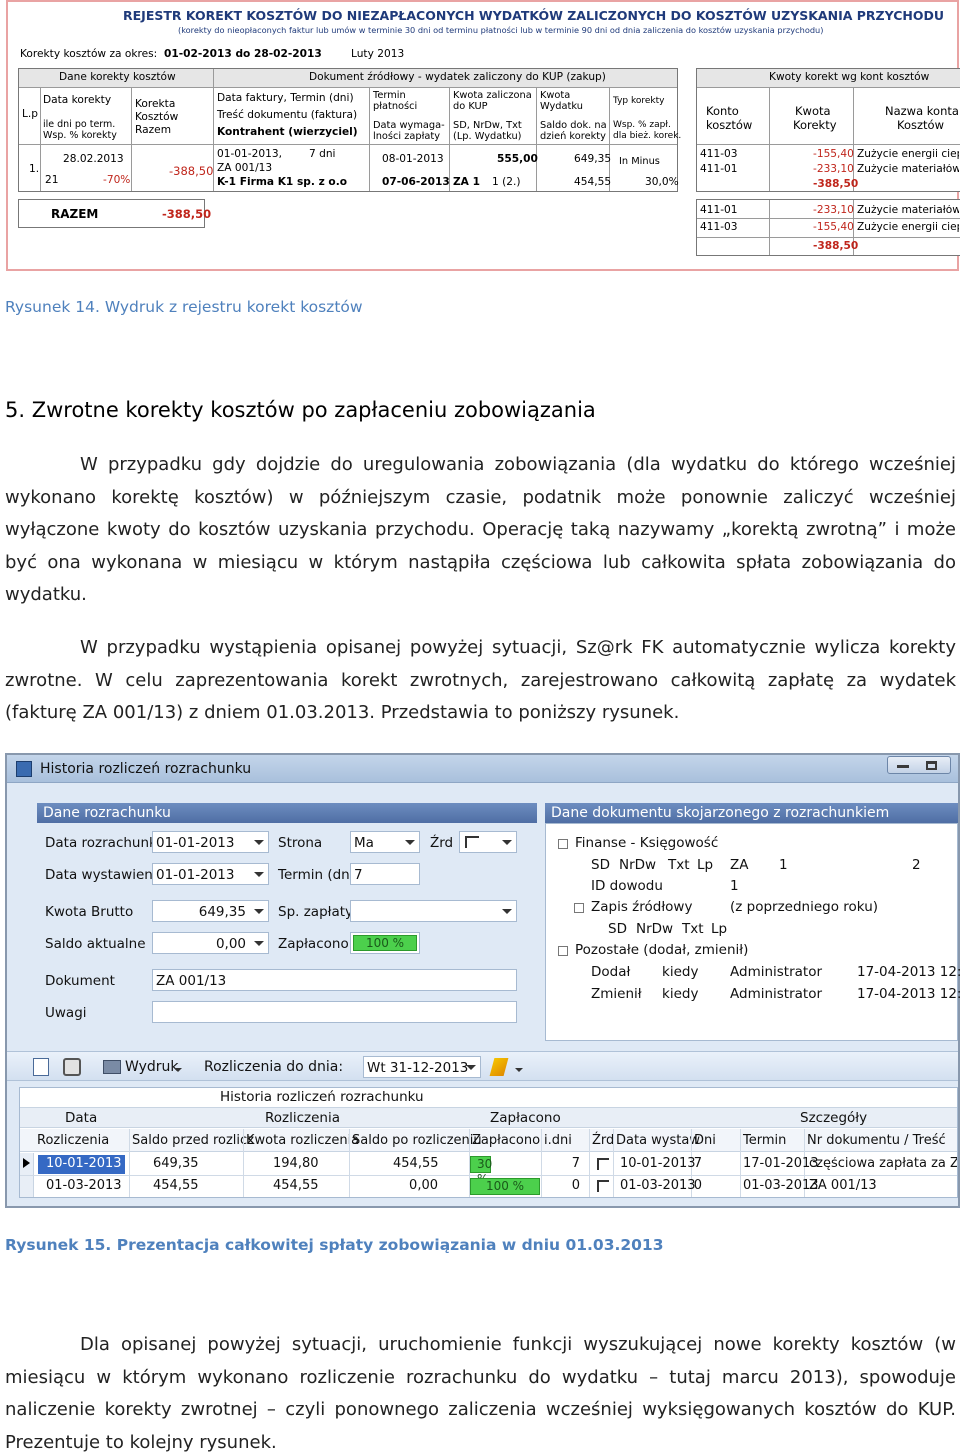 This screenshot has height=1455, width=960. I want to click on table-cell-idni: 7, so click(575, 1163).